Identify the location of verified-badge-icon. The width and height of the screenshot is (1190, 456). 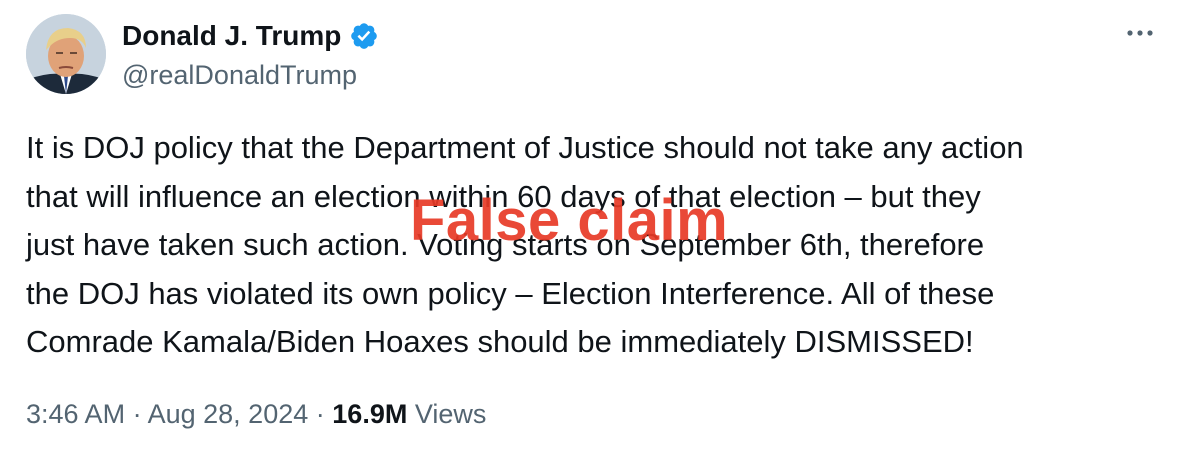
(364, 36).